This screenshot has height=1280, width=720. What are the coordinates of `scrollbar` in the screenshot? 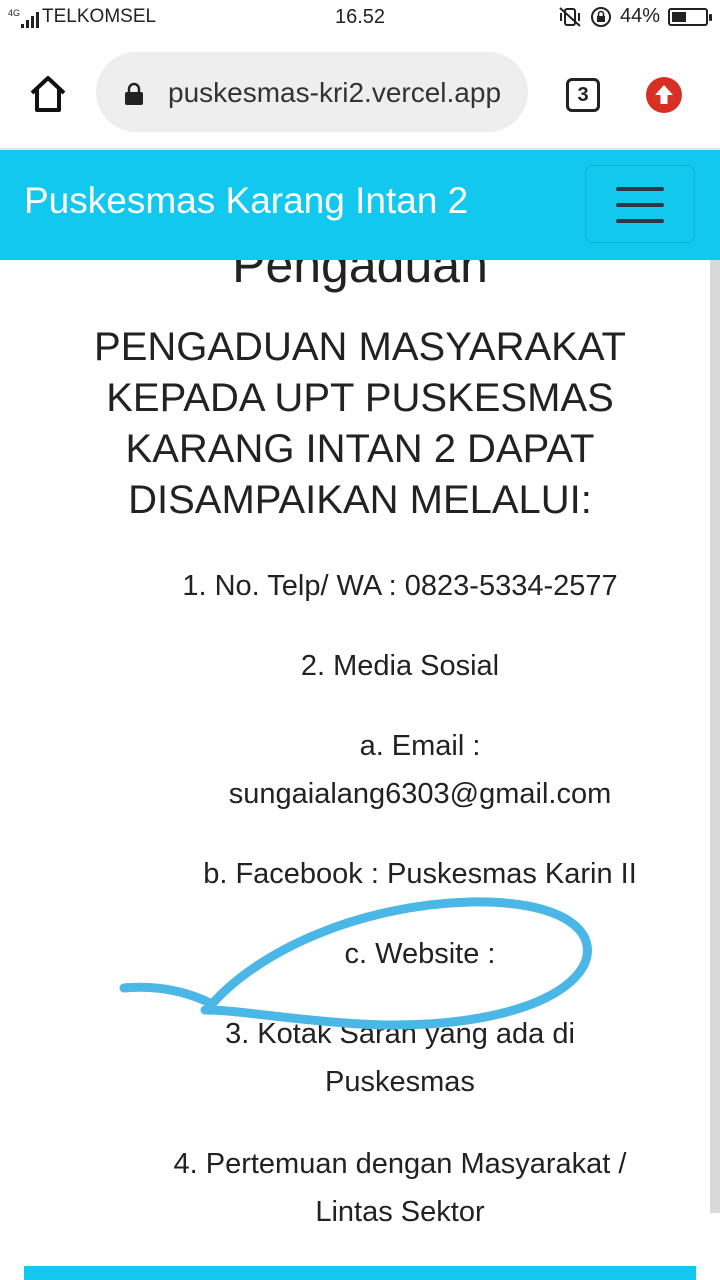 It's located at (715, 703).